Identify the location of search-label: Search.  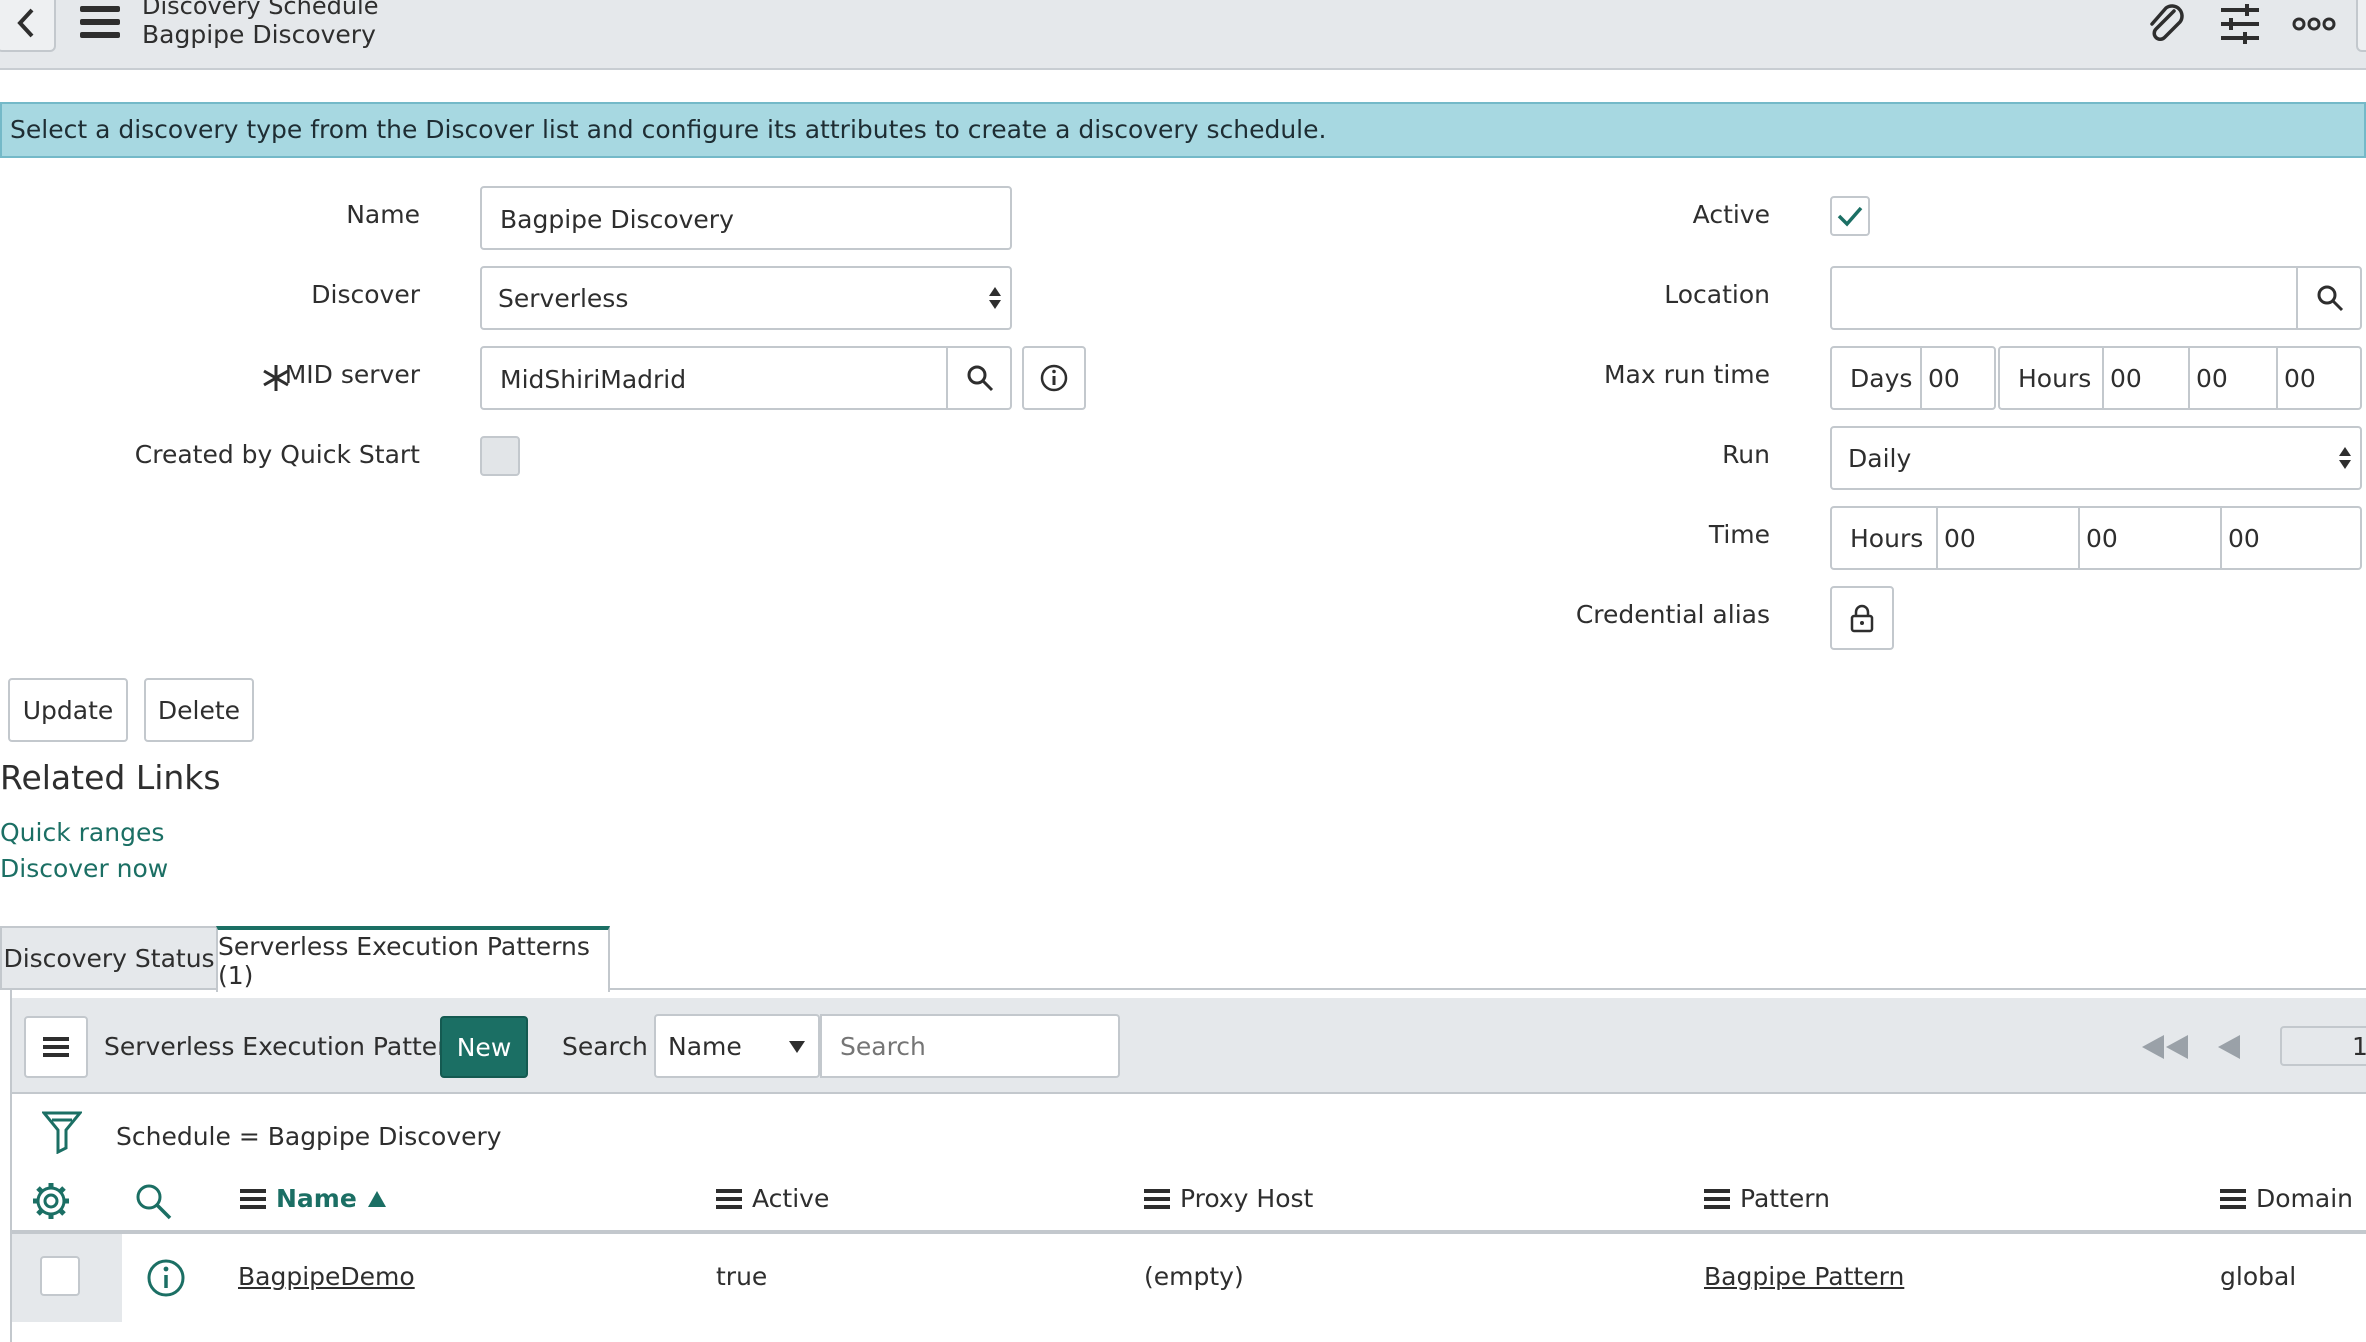
(605, 1046).